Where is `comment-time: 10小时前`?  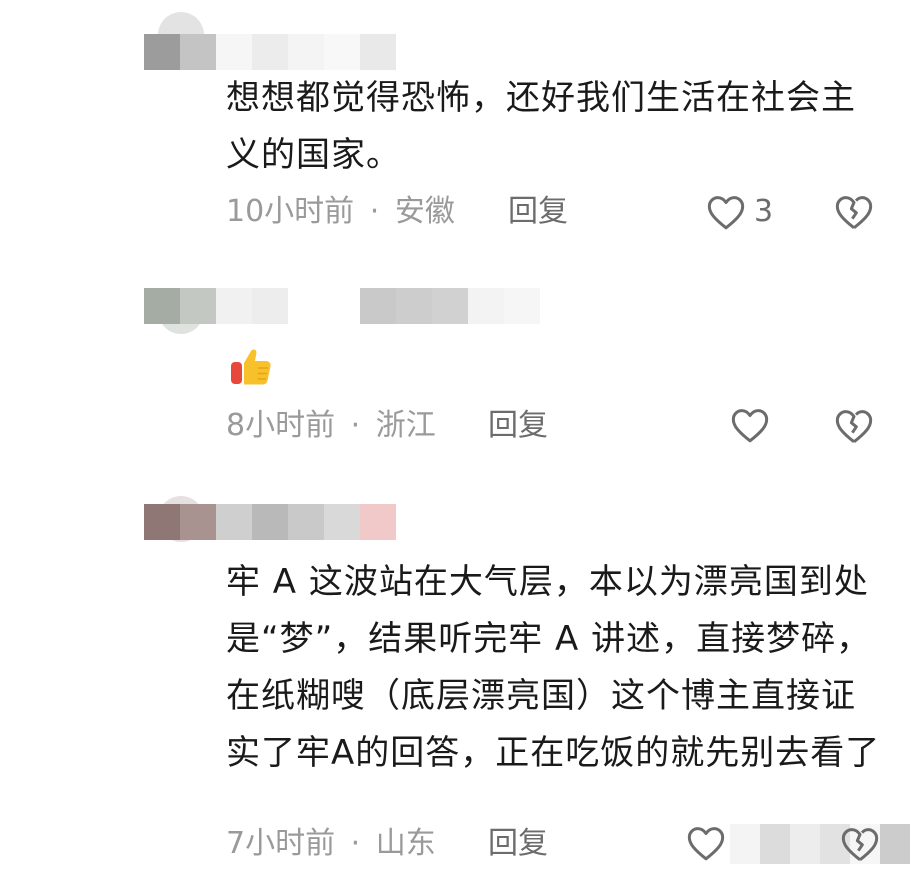 comment-time: 10小时前 is located at coordinates (290, 211).